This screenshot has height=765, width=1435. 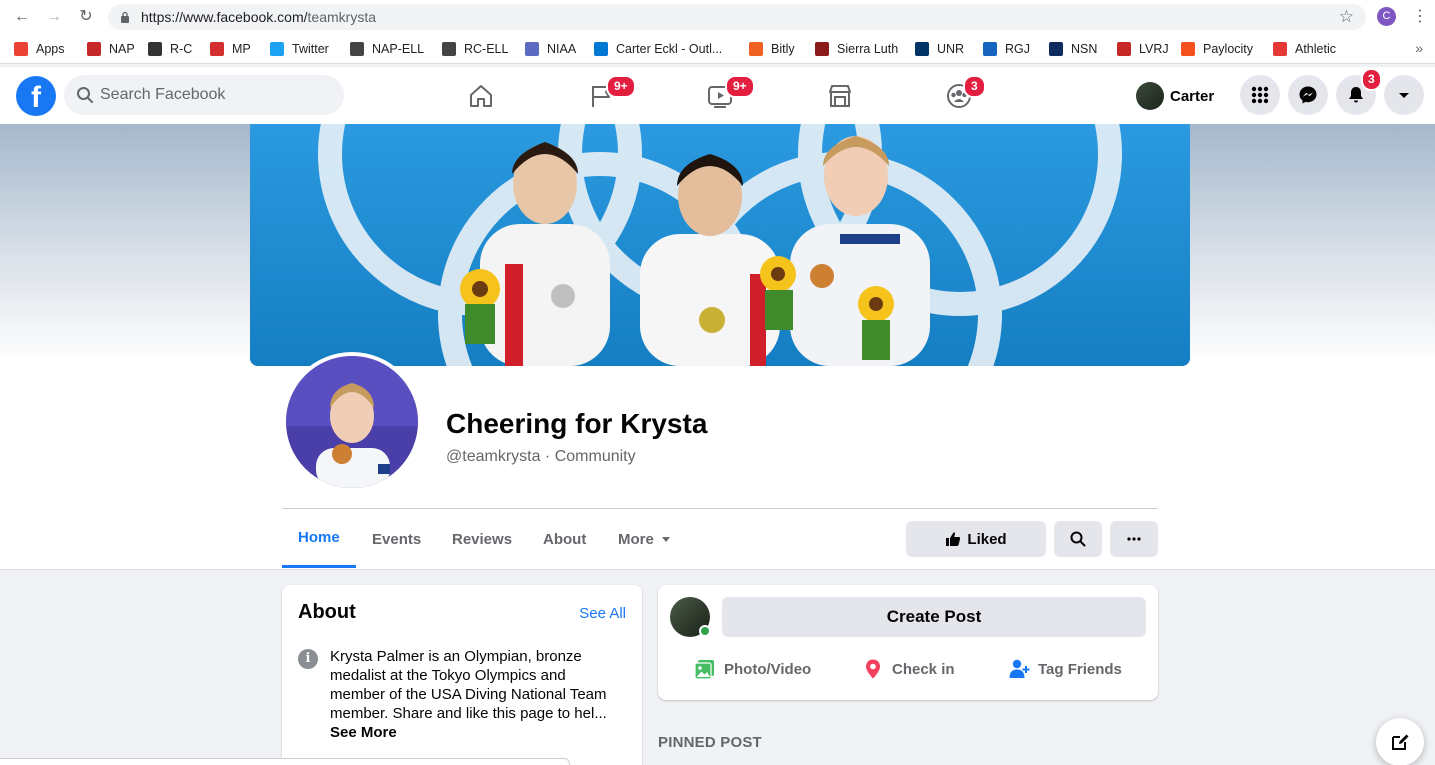 I want to click on tab-home: Home, so click(x=319, y=539).